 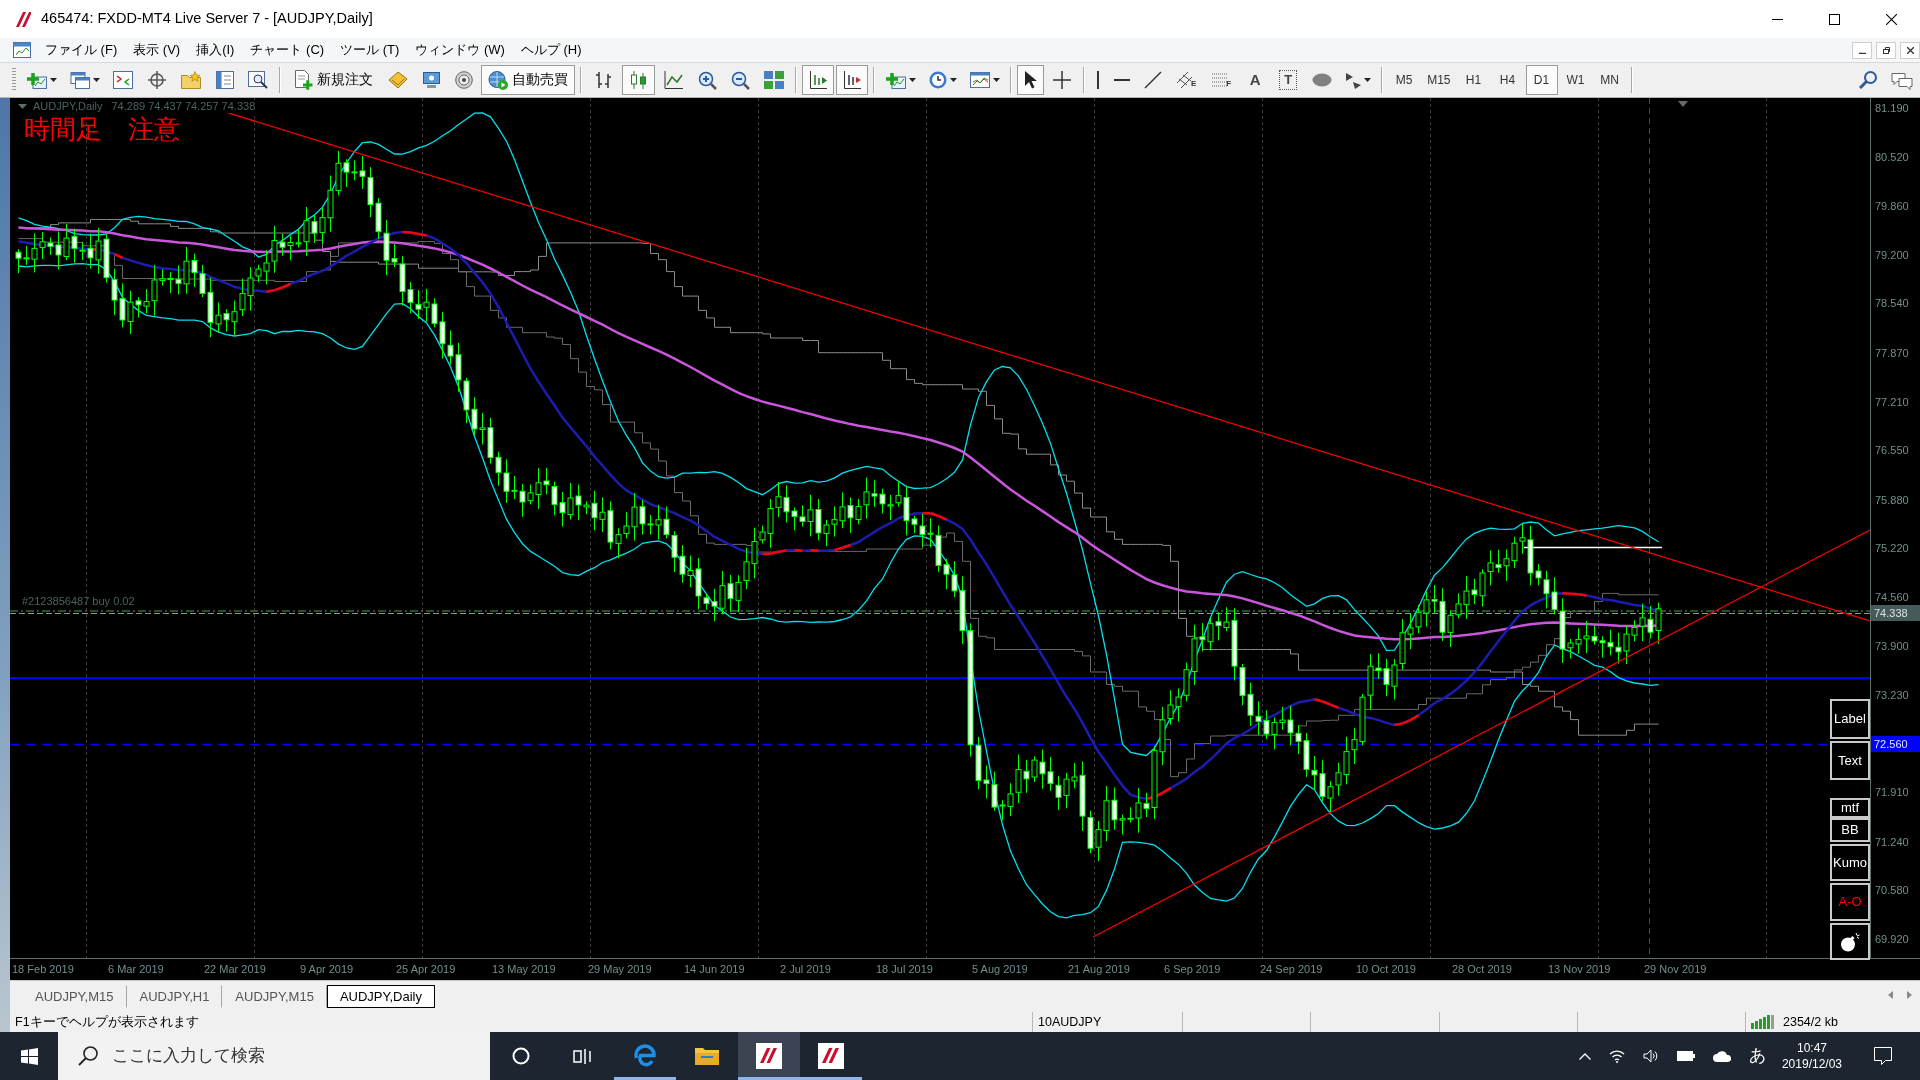 I want to click on text-tool-button: A, so click(x=1255, y=80).